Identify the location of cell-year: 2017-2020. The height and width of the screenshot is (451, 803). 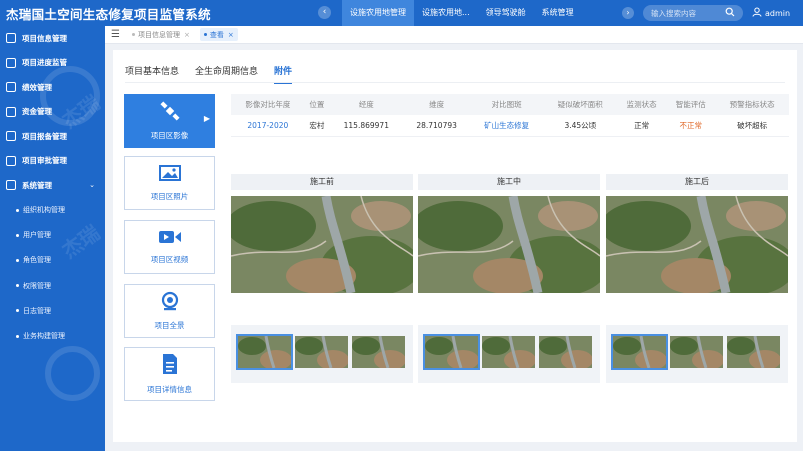
(268, 126).